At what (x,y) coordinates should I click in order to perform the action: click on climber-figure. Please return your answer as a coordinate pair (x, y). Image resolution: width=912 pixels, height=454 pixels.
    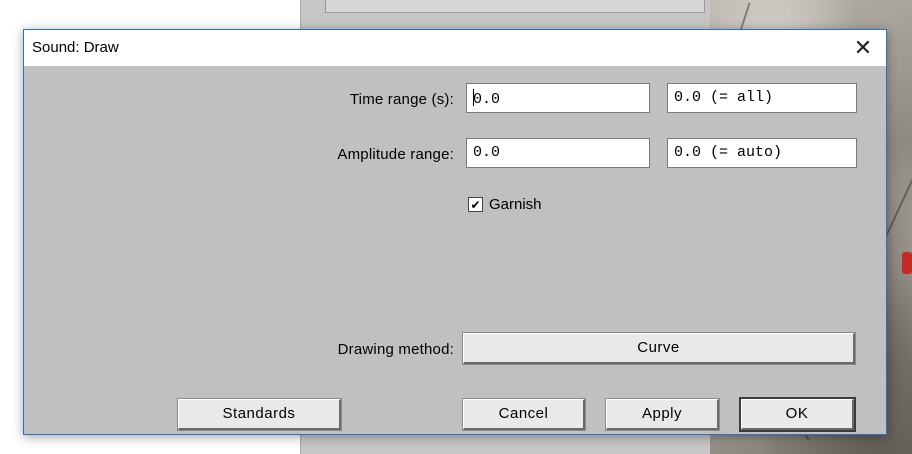
    Looking at the image, I should click on (907, 263).